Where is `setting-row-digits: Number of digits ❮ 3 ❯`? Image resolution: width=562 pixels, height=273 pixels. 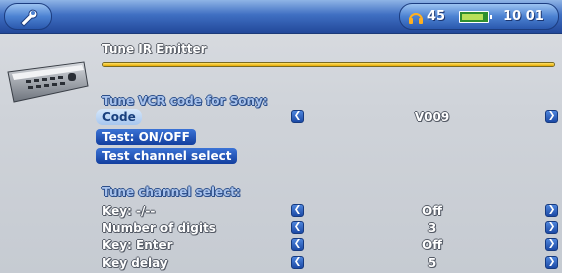 setting-row-digits: Number of digits ❮ 3 ❯ is located at coordinates (330, 228).